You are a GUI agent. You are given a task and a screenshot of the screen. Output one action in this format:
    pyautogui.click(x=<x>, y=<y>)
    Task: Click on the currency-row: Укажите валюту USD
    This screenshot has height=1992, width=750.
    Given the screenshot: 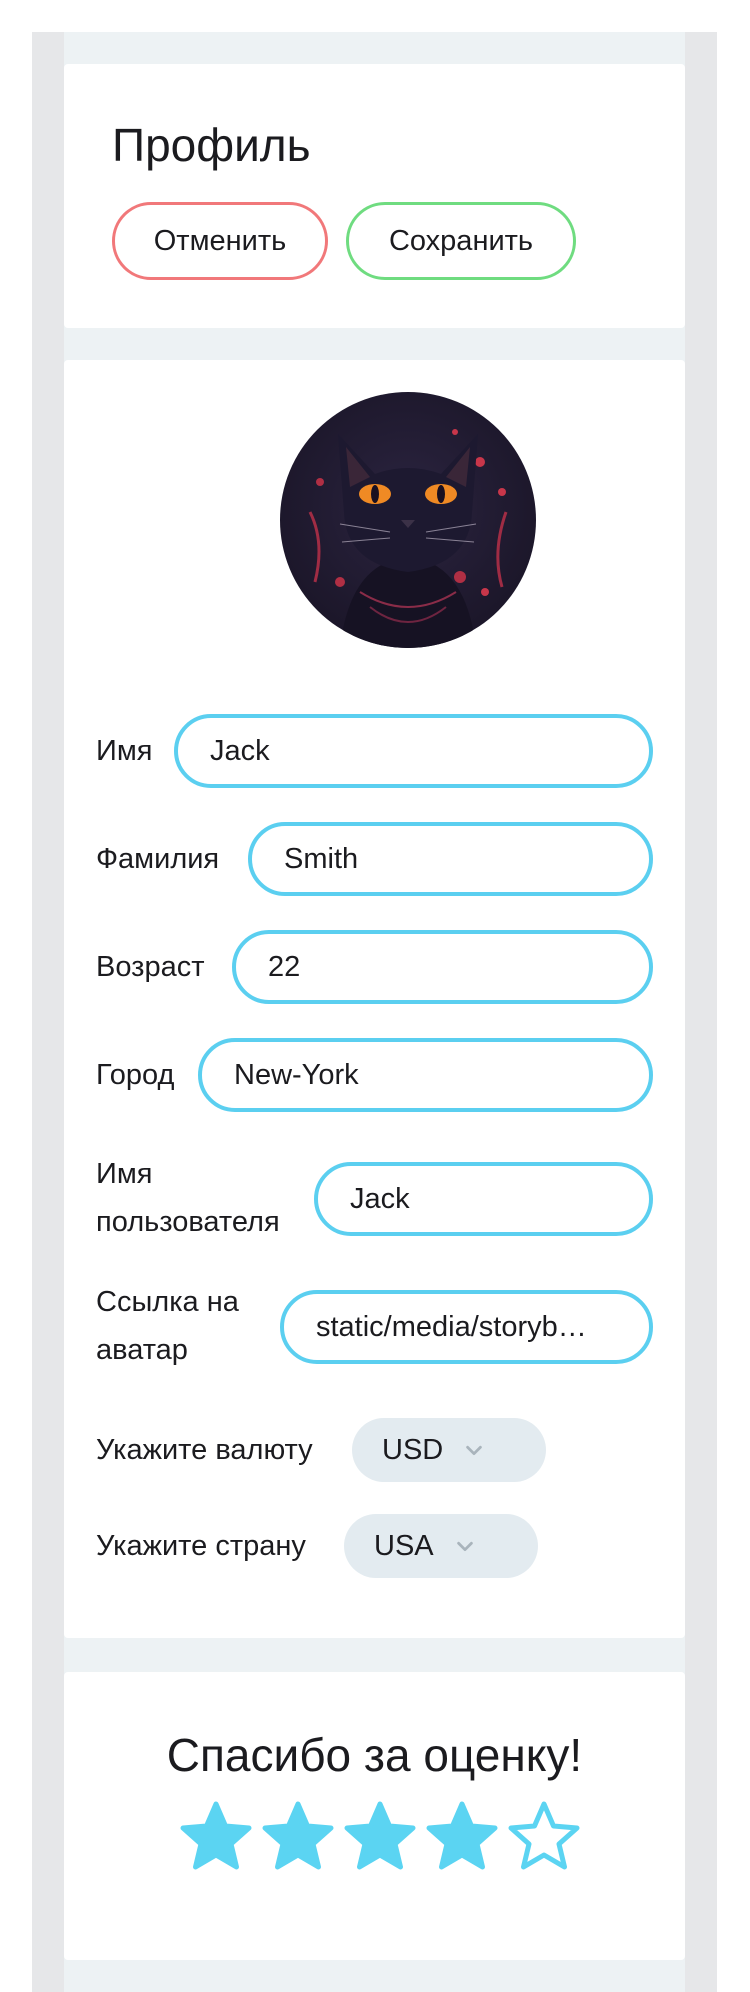 What is the action you would take?
    pyautogui.click(x=374, y=1450)
    